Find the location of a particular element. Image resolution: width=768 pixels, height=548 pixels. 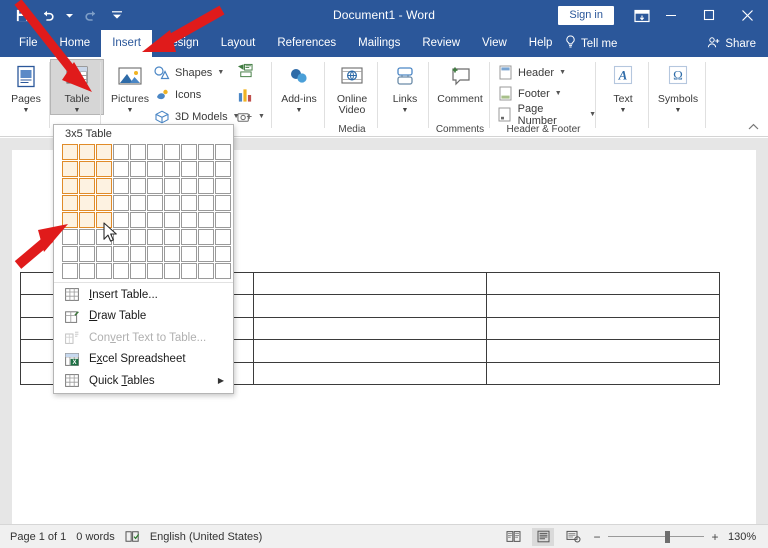

zoom-out-button: − is located at coordinates (597, 537).